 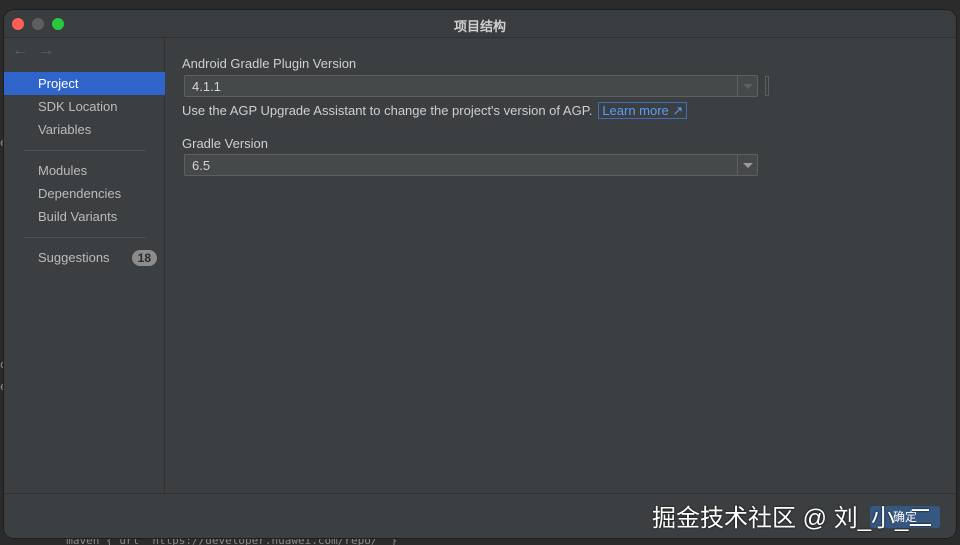 What do you see at coordinates (792, 518) in the screenshot?
I see `watermark: 掘金技术社区 @ 刘_小_二` at bounding box center [792, 518].